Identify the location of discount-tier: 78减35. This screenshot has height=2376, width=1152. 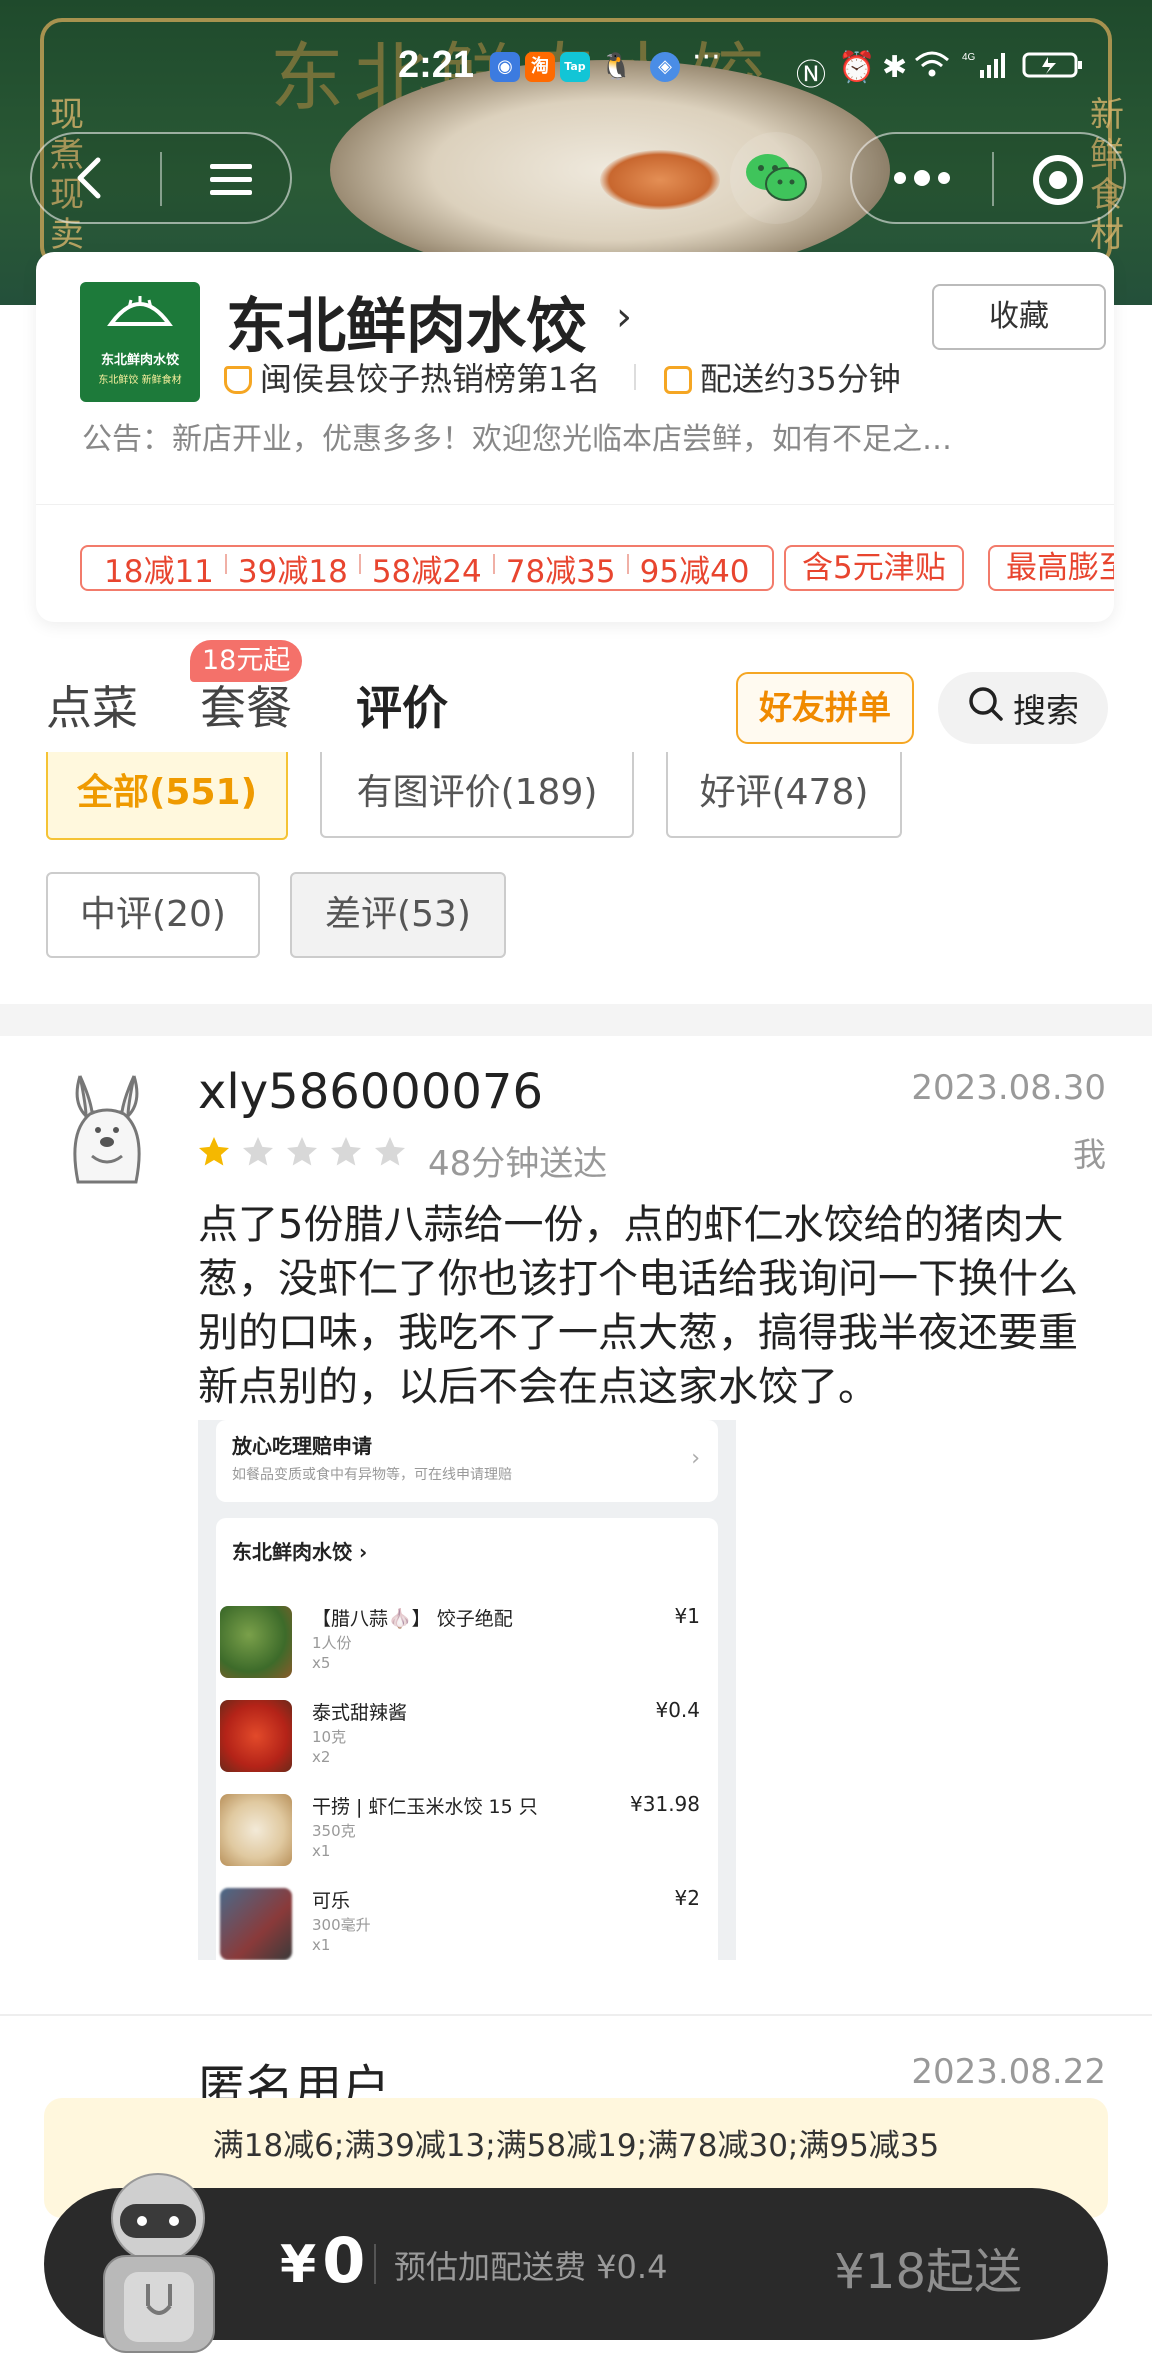
(560, 568).